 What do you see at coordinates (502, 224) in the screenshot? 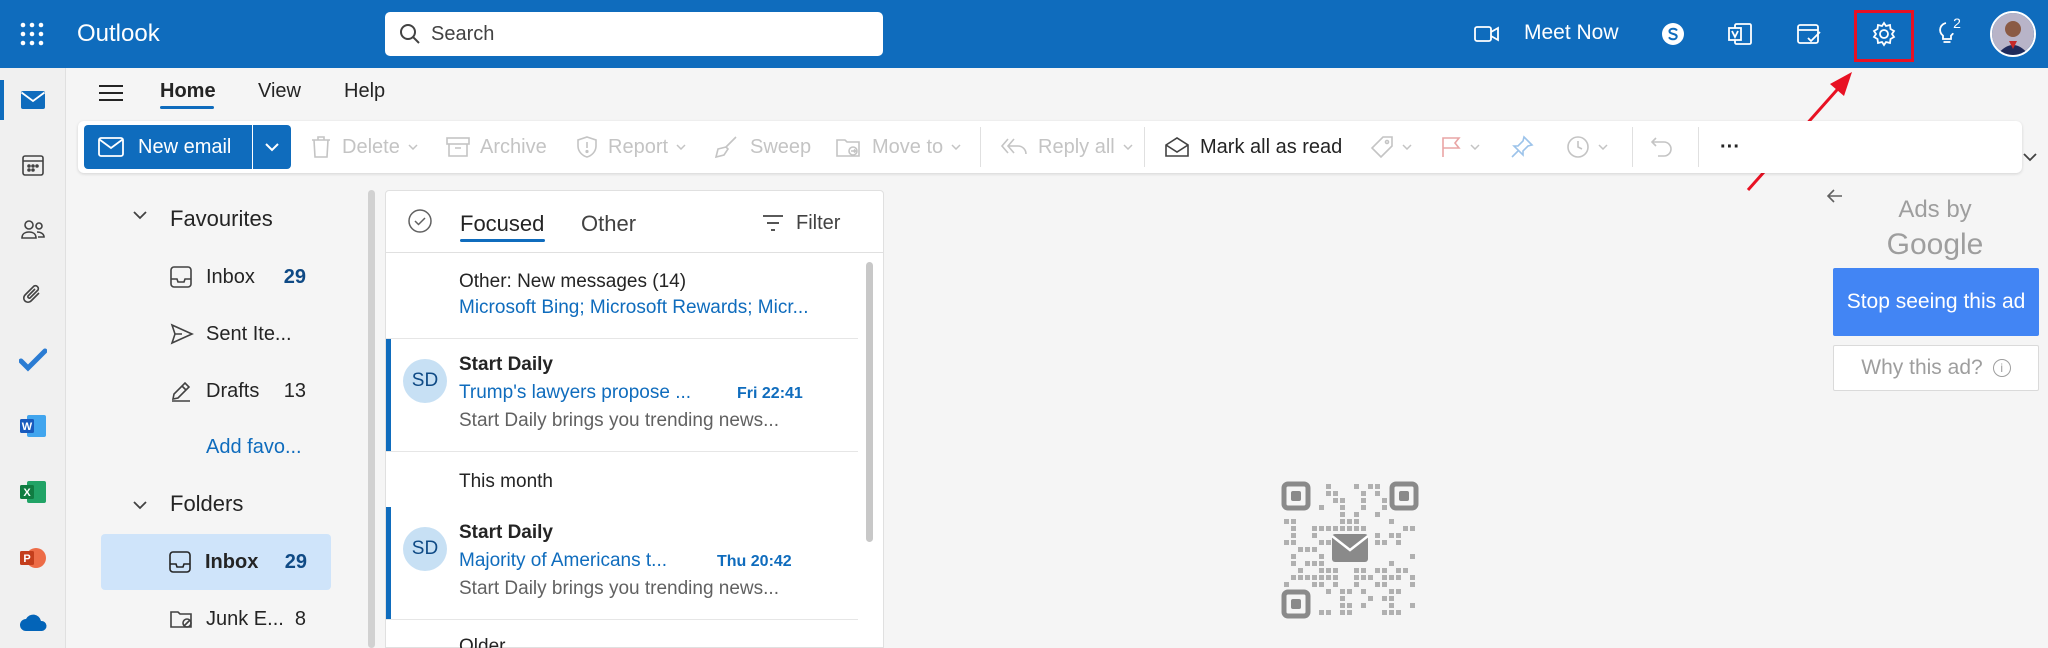
I see `tab-focused: Focused` at bounding box center [502, 224].